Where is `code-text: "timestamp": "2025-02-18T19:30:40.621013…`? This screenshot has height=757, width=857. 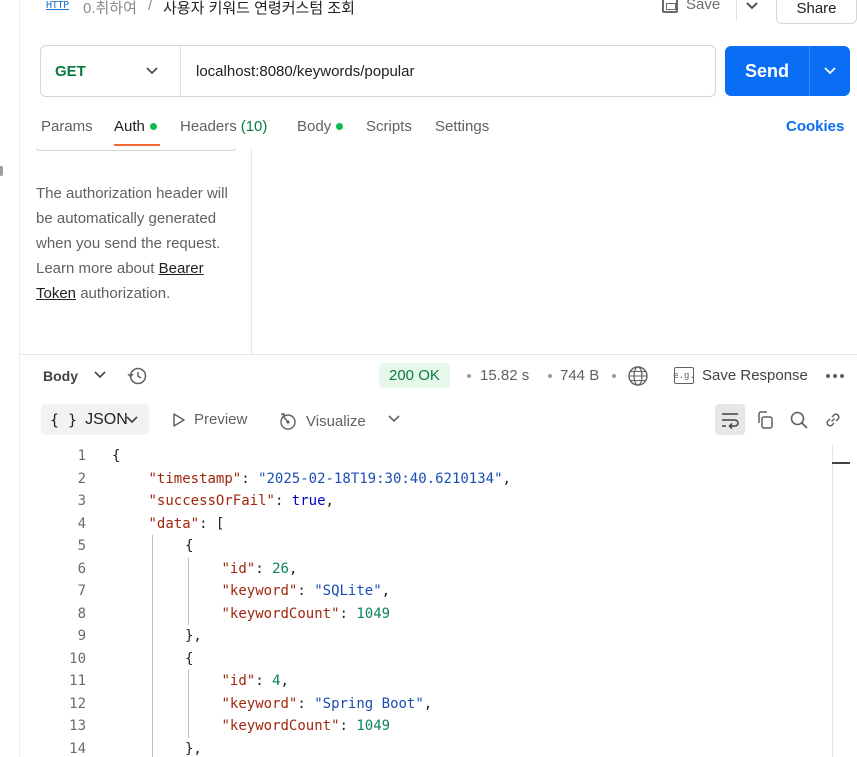 code-text: "timestamp": "2025-02-18T19:30:40.621013… is located at coordinates (330, 479).